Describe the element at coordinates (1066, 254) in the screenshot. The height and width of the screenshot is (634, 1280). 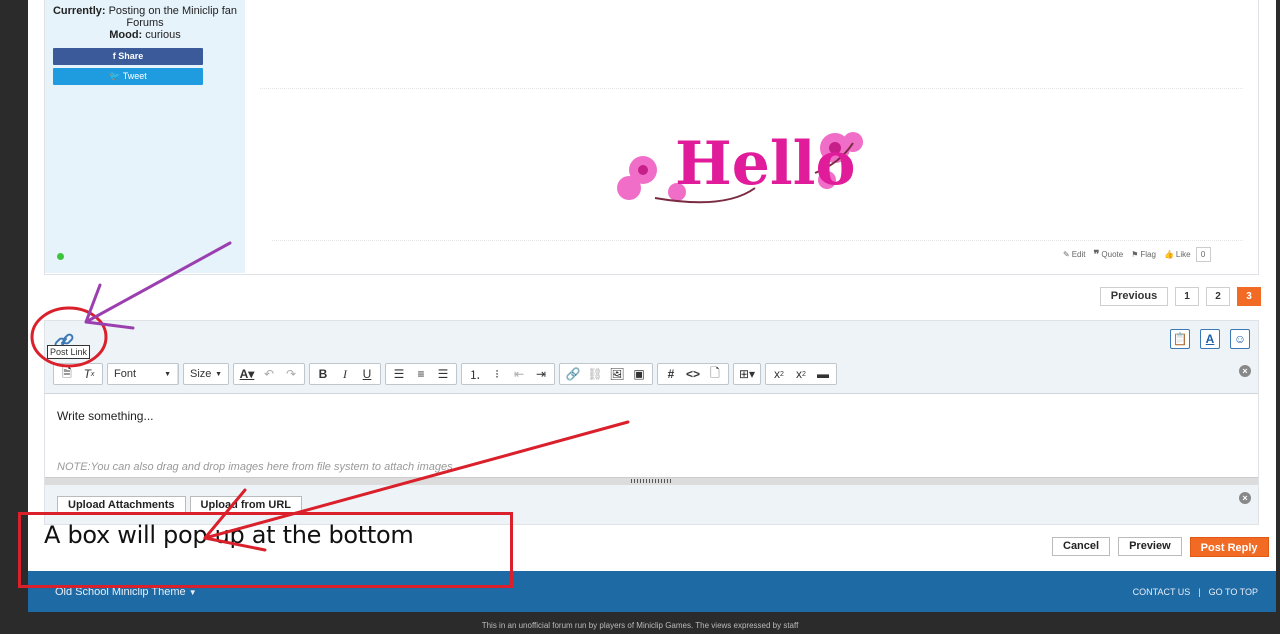
I see `pencil-icon: ✎` at that location.